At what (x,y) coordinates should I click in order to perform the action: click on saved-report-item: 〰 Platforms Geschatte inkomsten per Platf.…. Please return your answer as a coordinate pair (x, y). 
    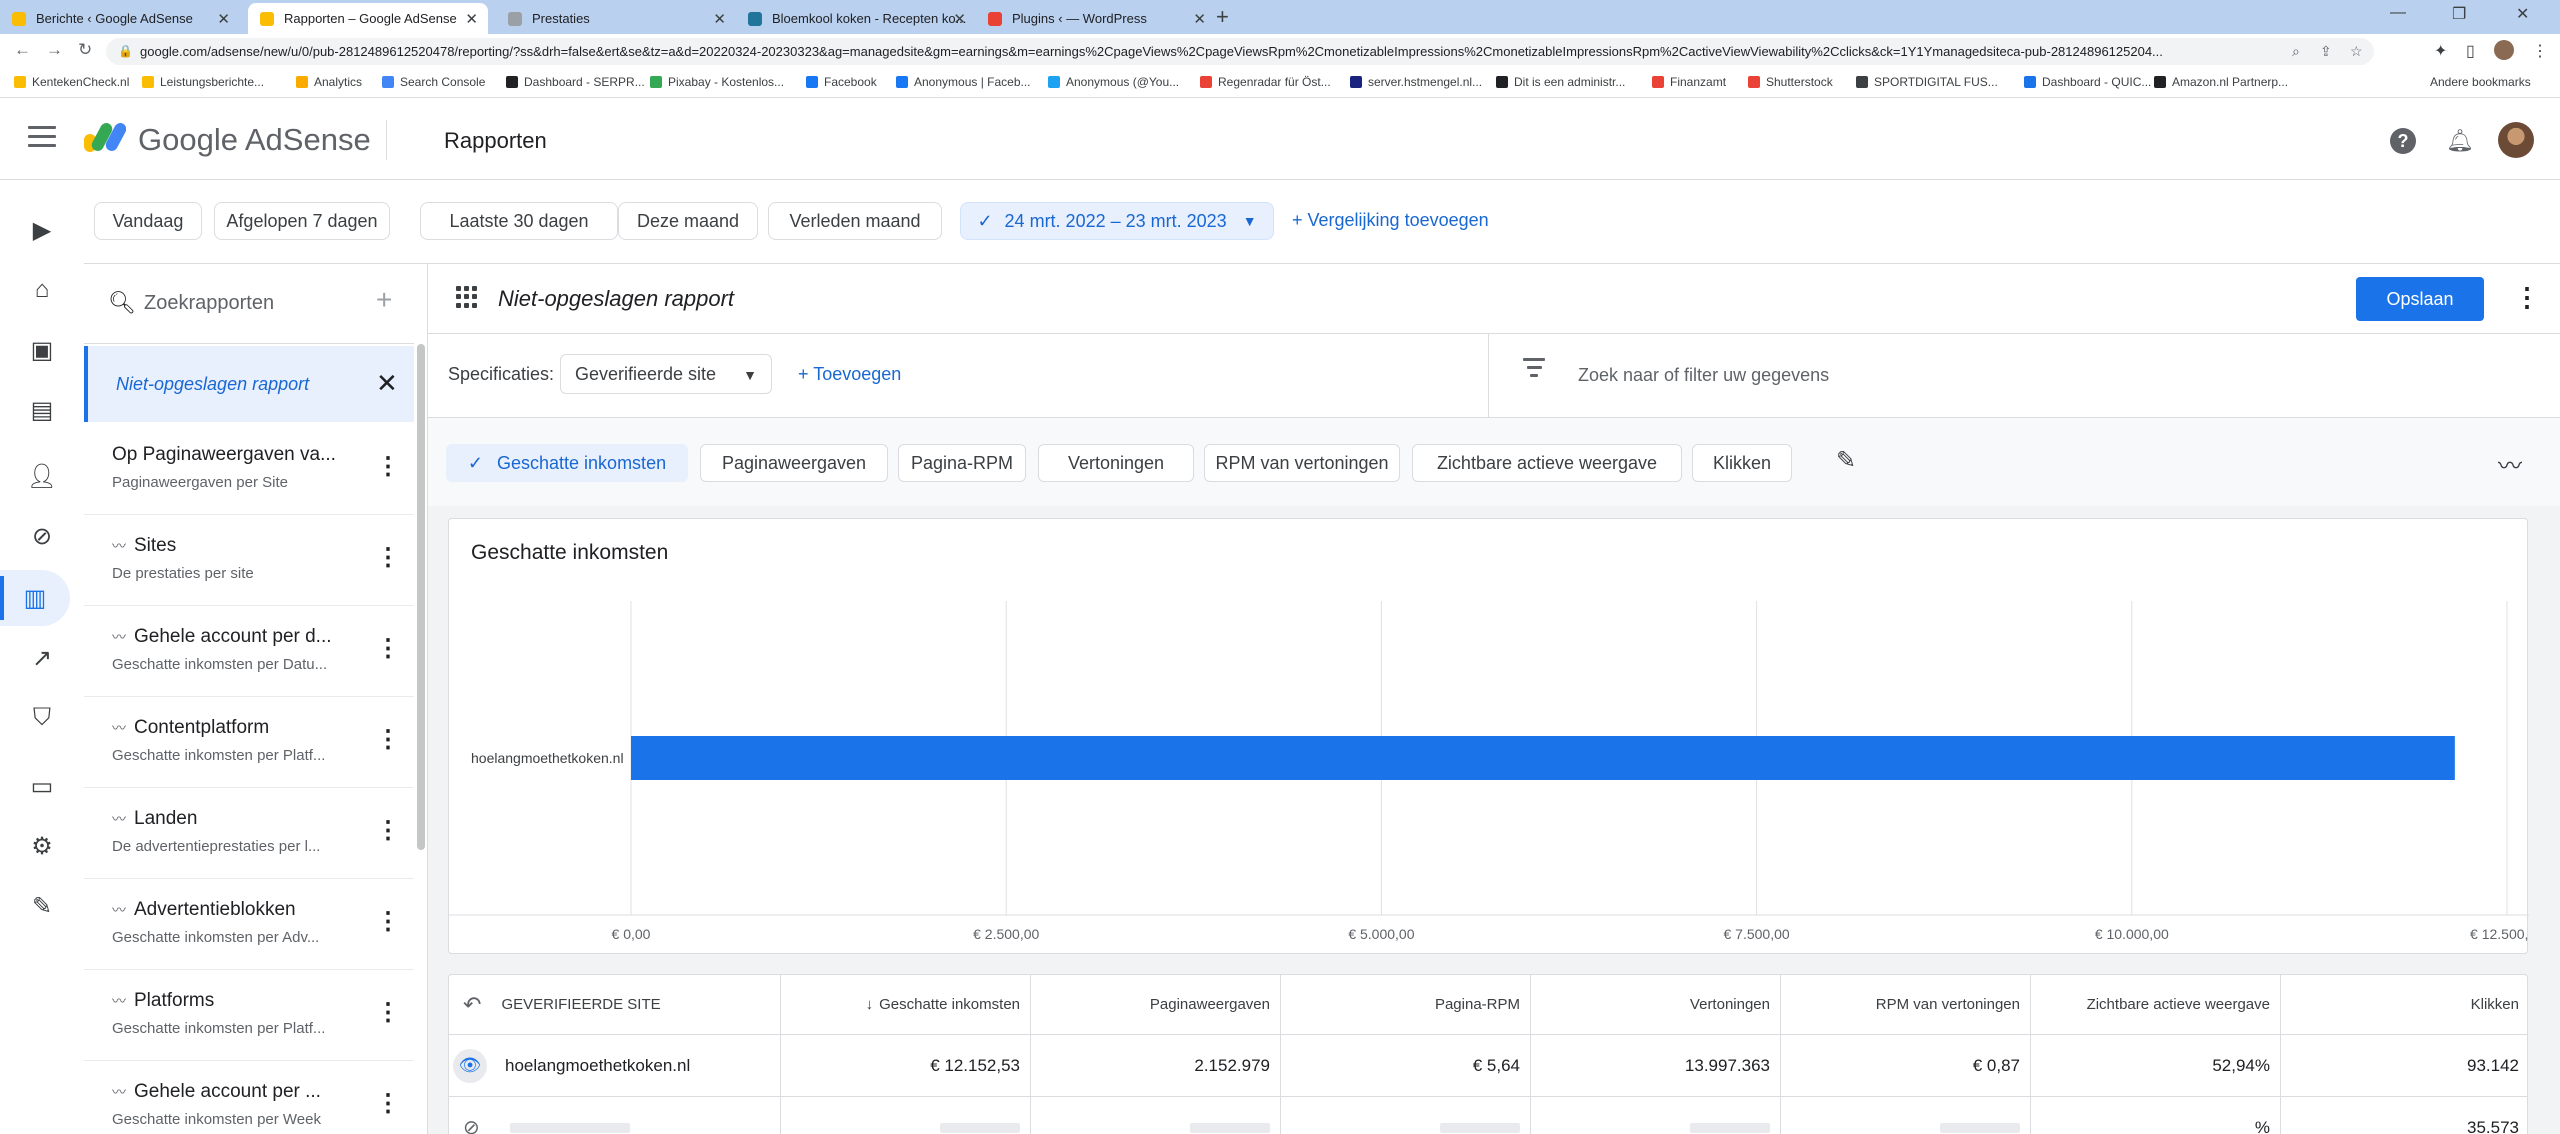
    Looking at the image, I should click on (249, 1015).